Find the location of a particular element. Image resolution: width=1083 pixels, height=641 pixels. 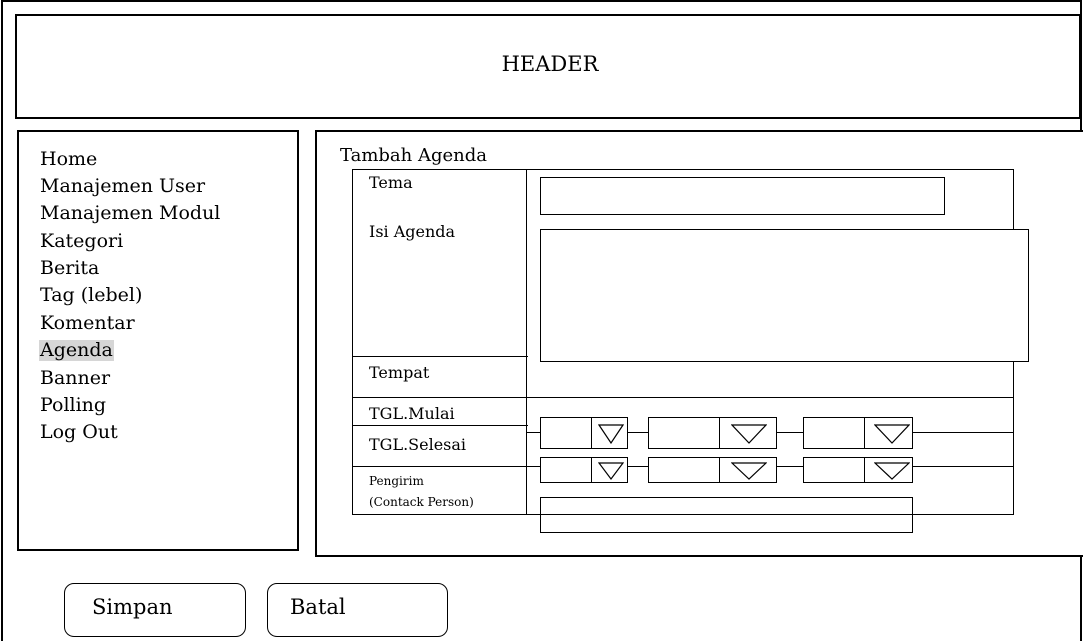

form-label-column-divider is located at coordinates (526, 342).